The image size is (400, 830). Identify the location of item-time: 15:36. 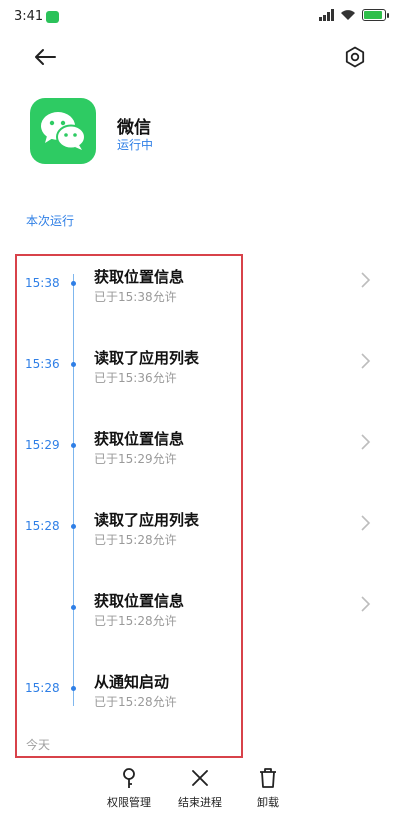
(42, 364).